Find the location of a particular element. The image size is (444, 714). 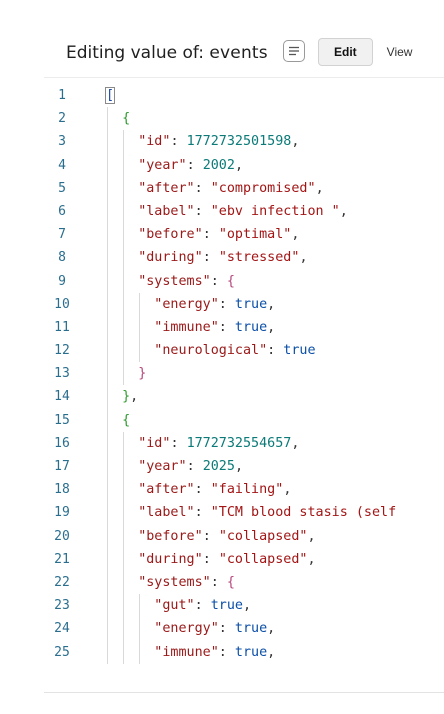

token-key: "year" is located at coordinates (162, 165).